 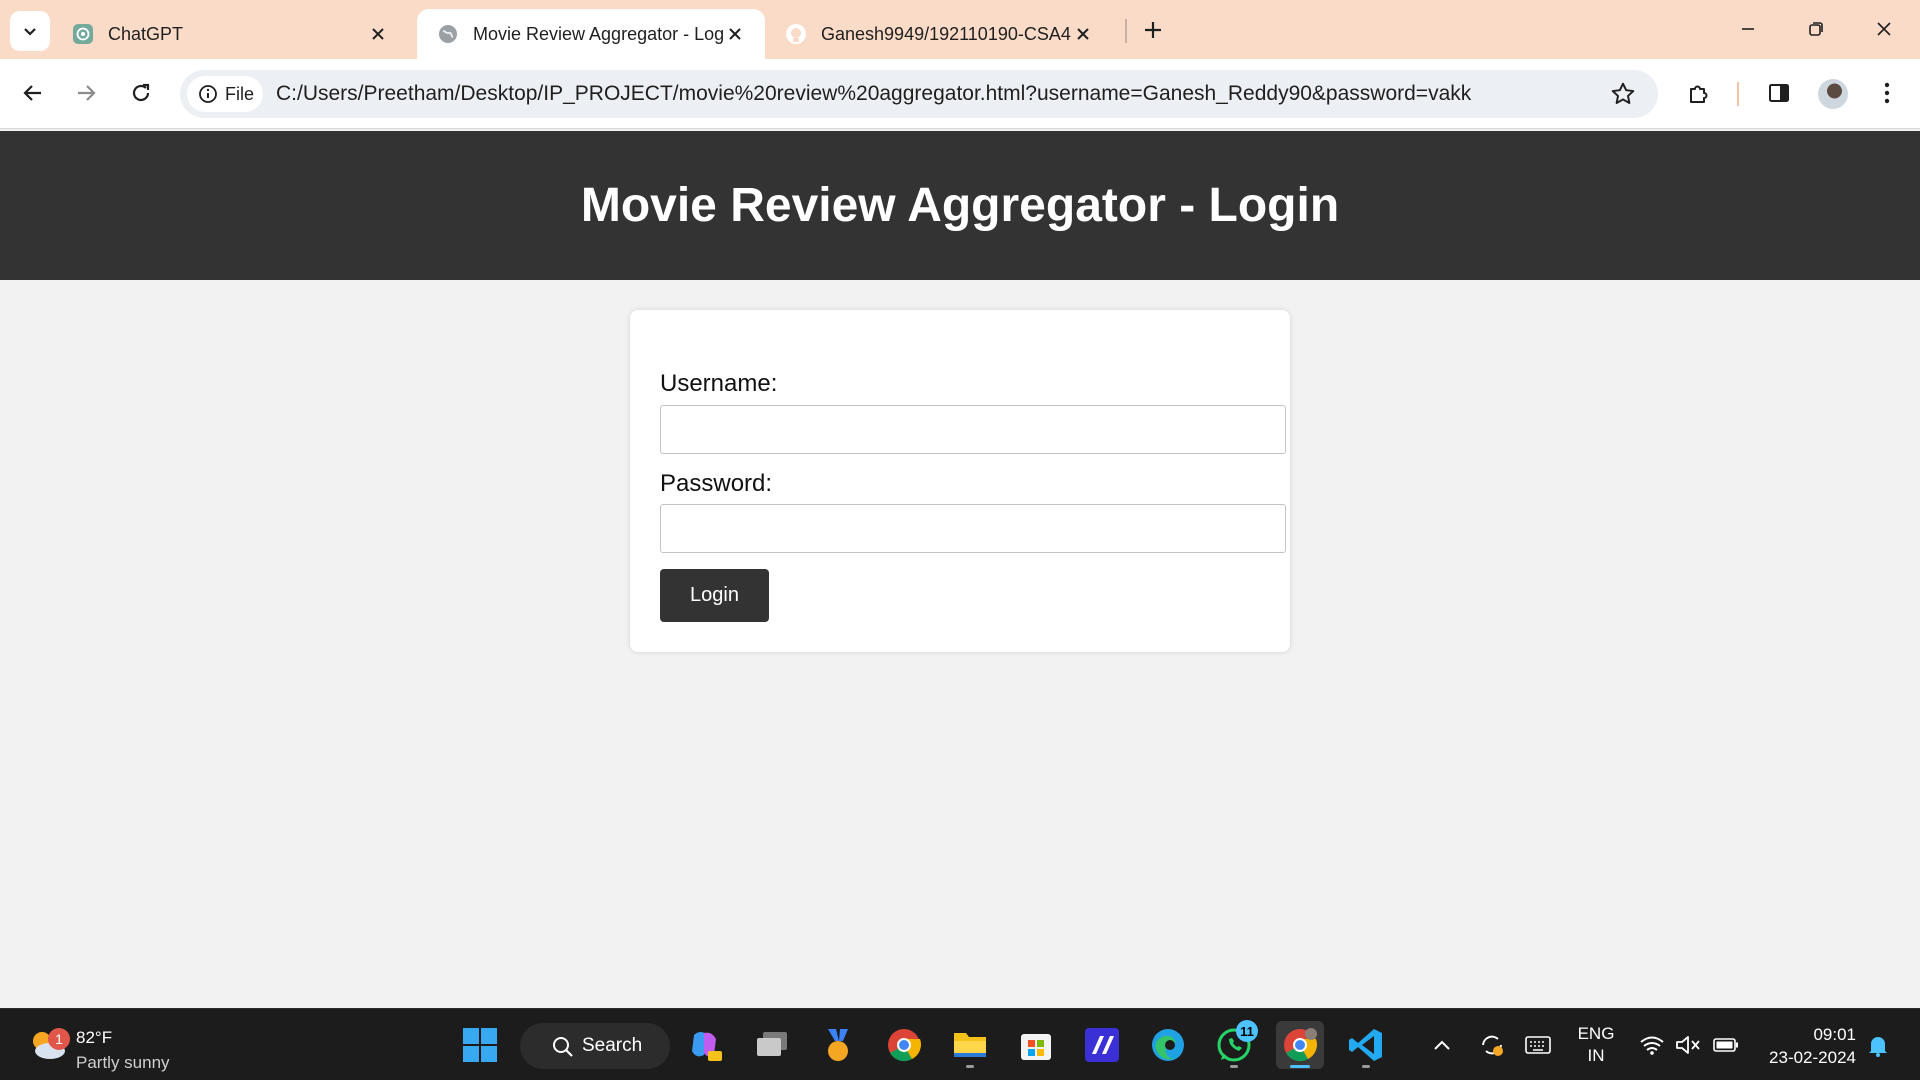 I want to click on battery-icon, so click(x=1725, y=1045).